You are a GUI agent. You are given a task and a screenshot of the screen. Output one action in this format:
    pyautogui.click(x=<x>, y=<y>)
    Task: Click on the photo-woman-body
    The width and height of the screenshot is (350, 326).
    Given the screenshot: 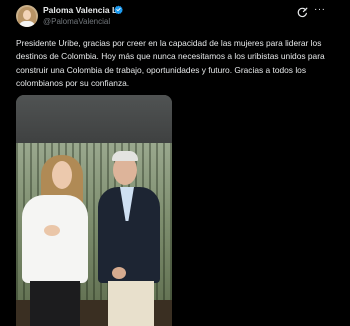 What is the action you would take?
    pyautogui.click(x=55, y=239)
    